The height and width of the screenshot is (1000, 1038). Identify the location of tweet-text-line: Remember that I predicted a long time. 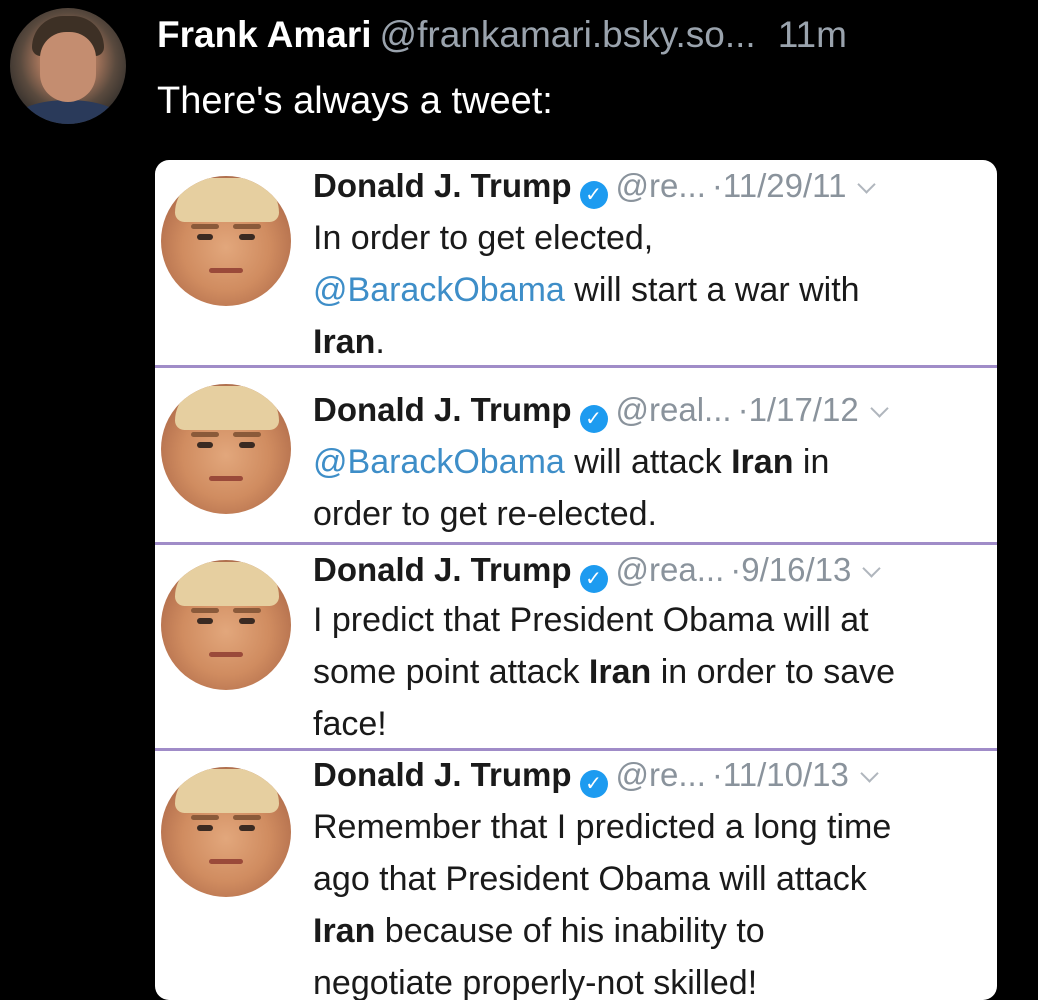
(653, 827).